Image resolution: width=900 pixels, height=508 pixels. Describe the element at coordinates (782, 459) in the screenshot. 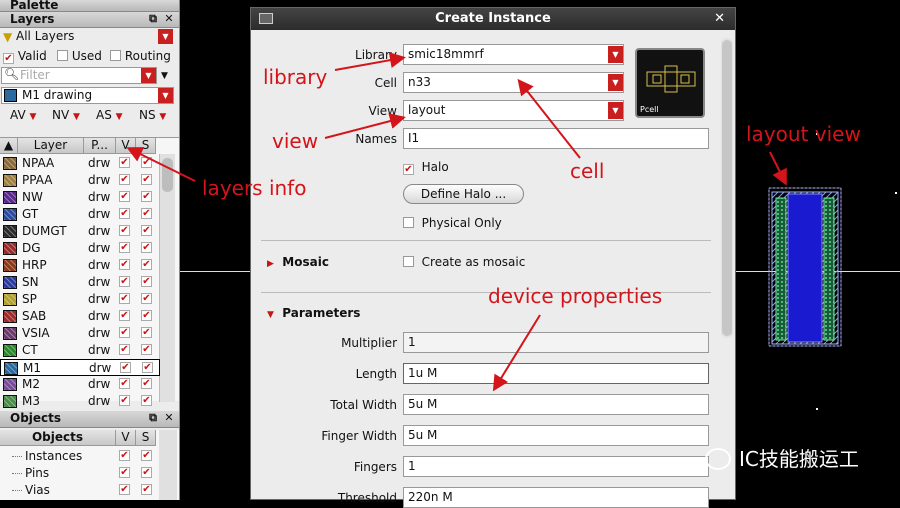

I see `watermark: IC技能搬运工` at that location.